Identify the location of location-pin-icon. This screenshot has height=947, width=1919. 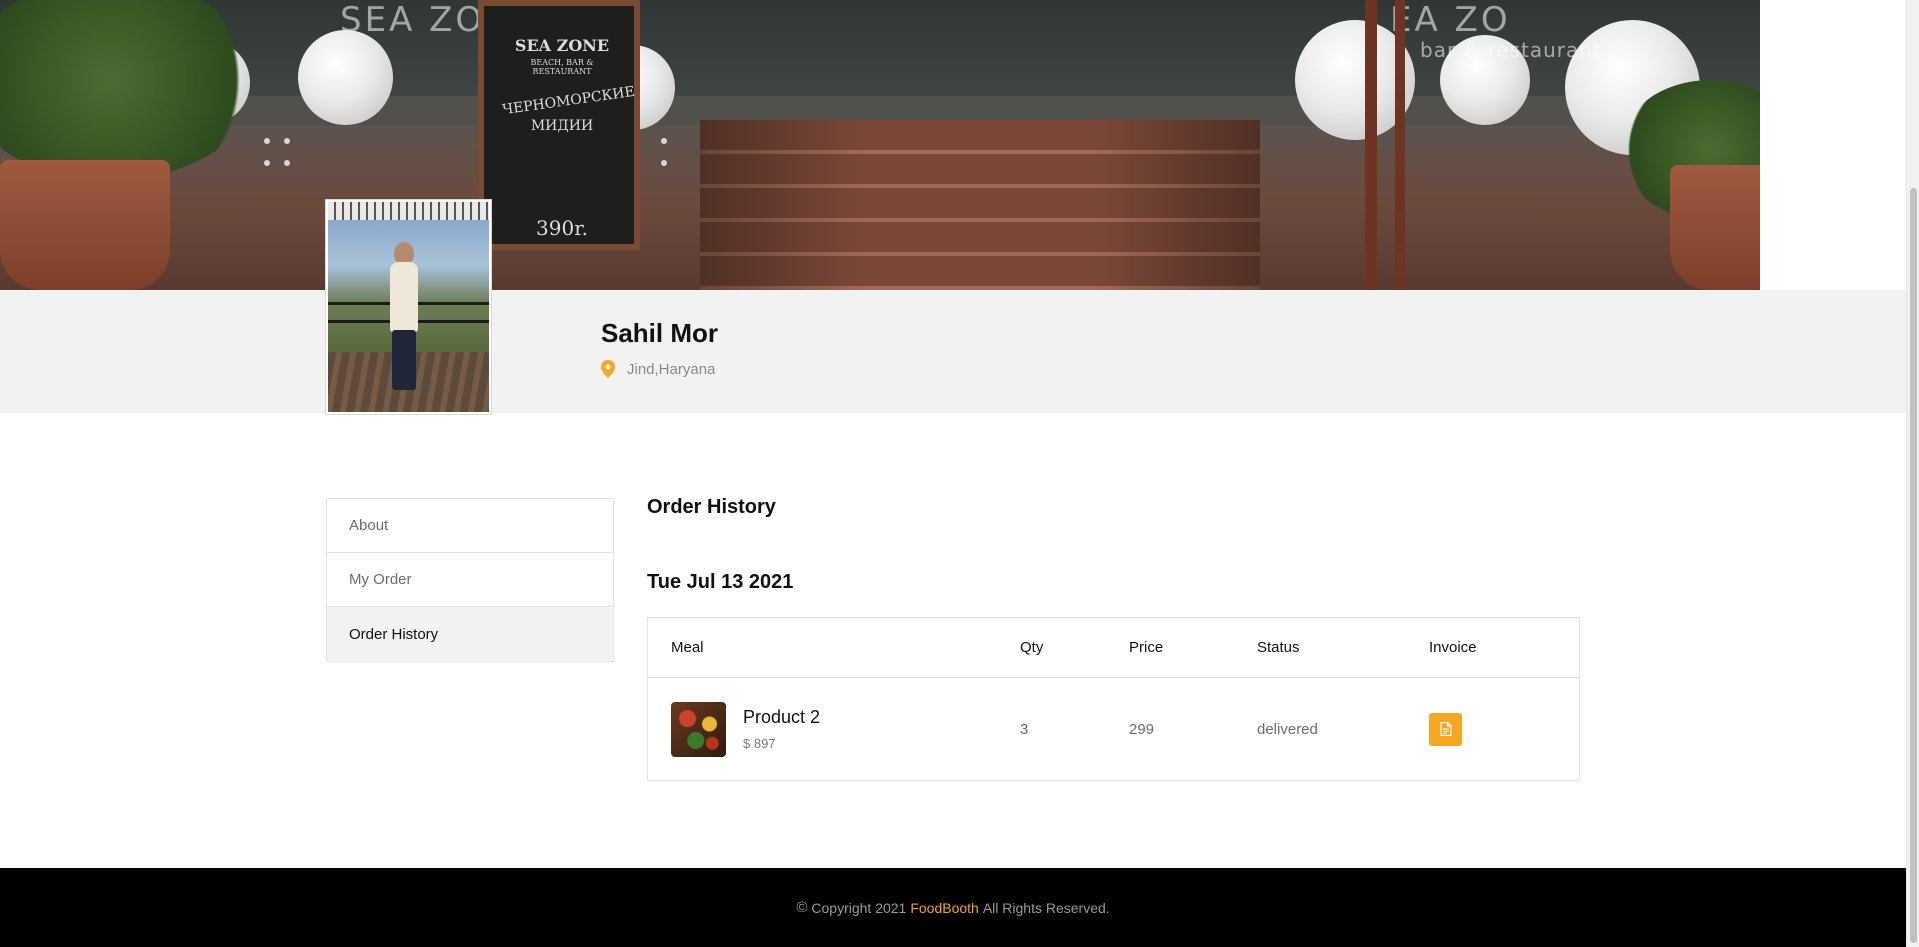
(608, 369).